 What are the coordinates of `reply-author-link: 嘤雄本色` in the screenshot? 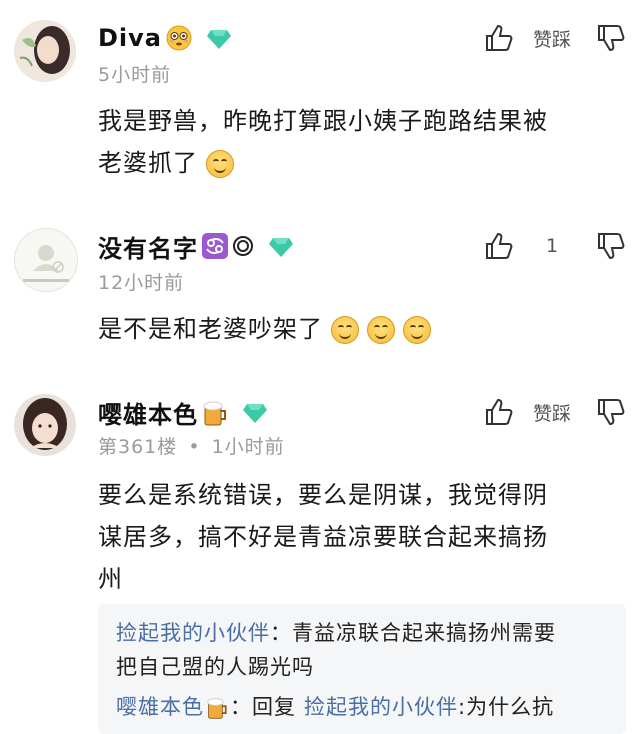 It's located at (160, 707).